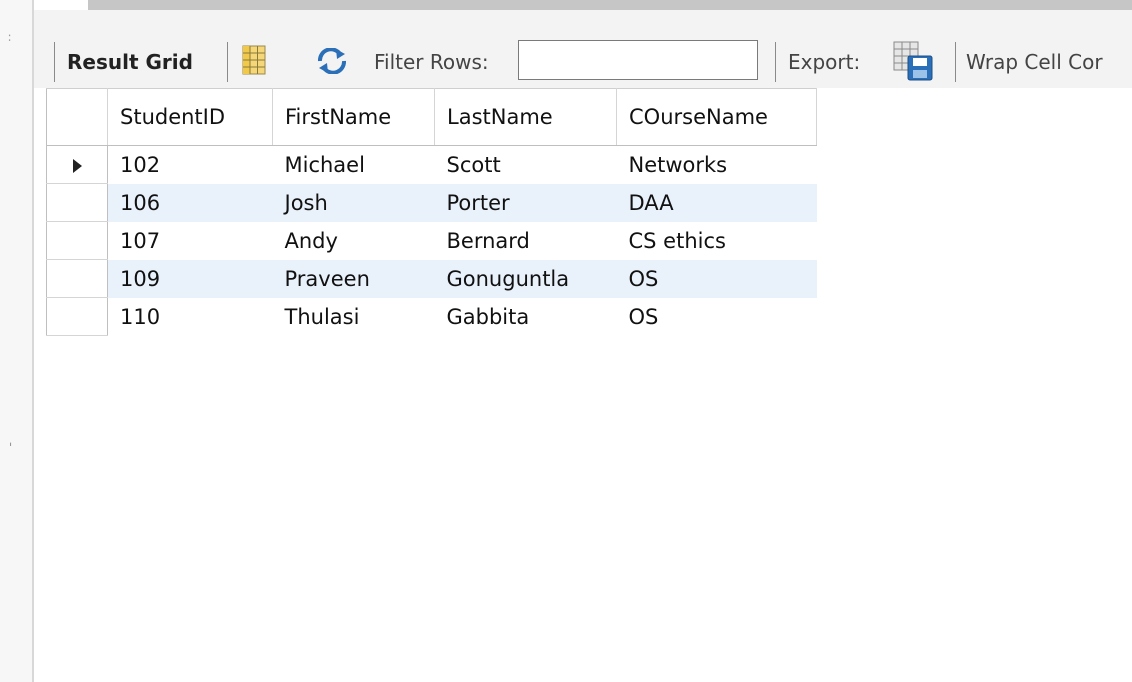  I want to click on row-header-corner, so click(77, 117).